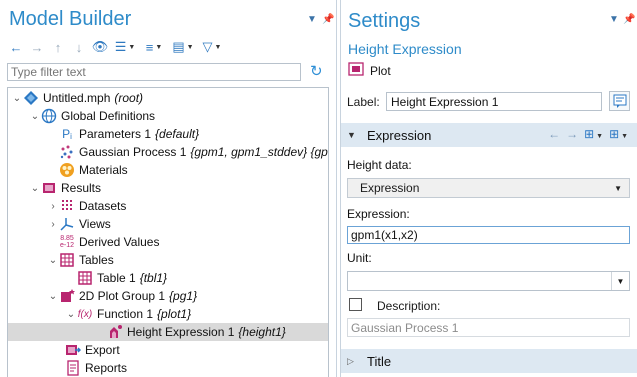 The height and width of the screenshot is (377, 637). I want to click on tree-item-label: Derived Values, so click(119, 242).